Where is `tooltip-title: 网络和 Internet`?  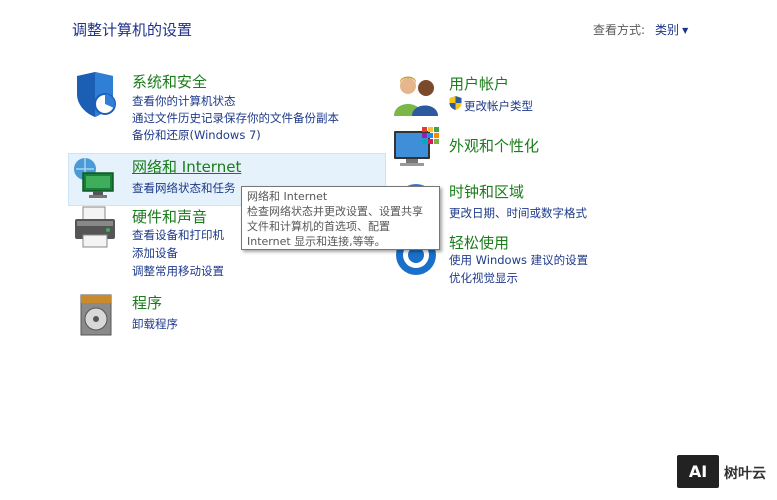 tooltip-title: 网络和 Internet is located at coordinates (287, 196).